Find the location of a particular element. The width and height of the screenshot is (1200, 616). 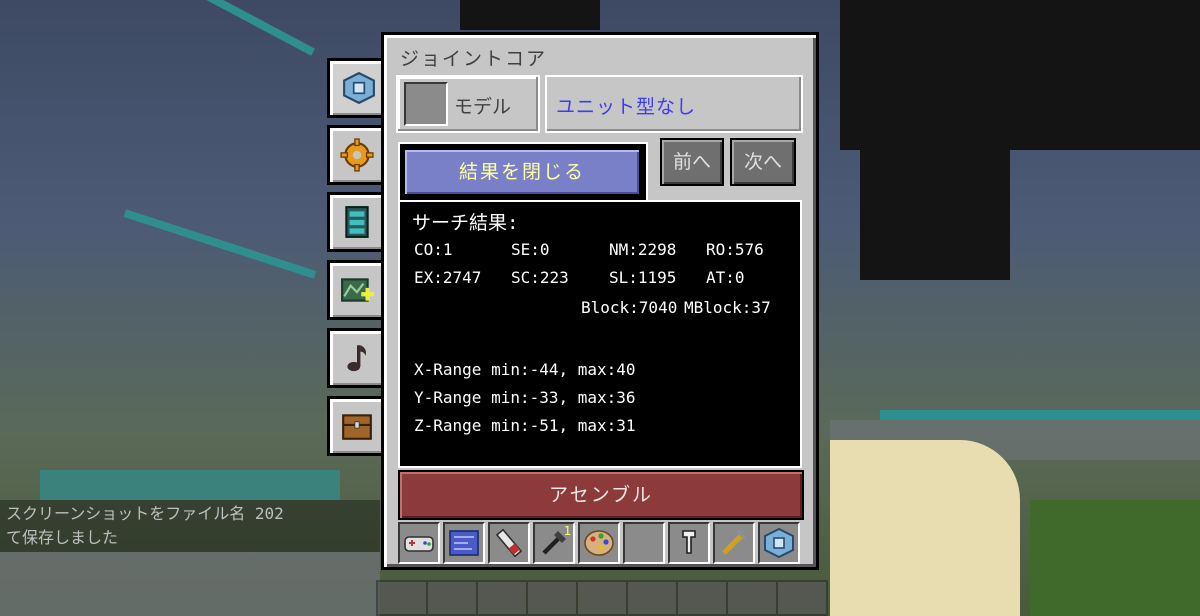

bg-structure-top is located at coordinates (1020, 75).